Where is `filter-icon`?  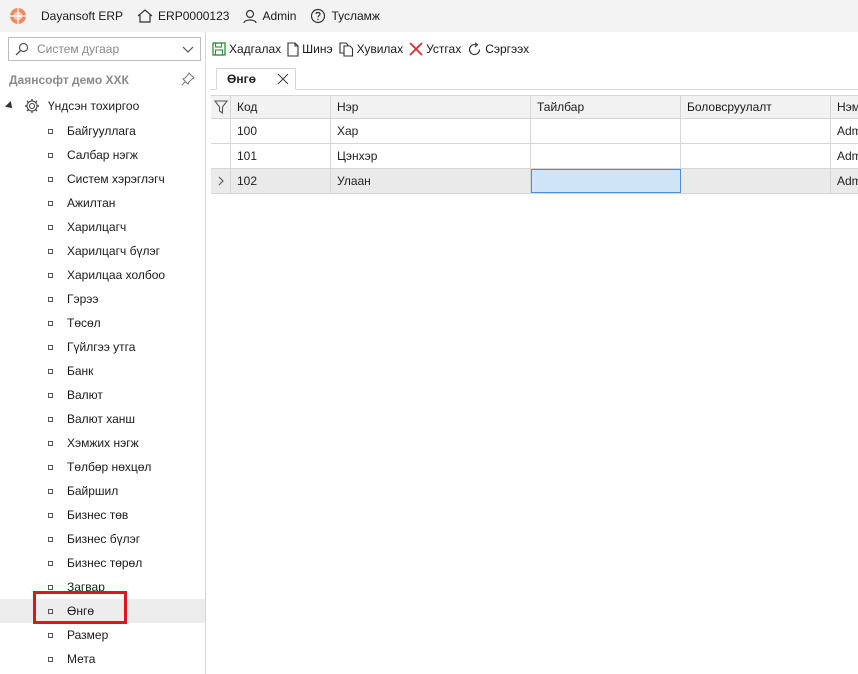
filter-icon is located at coordinates (220, 107).